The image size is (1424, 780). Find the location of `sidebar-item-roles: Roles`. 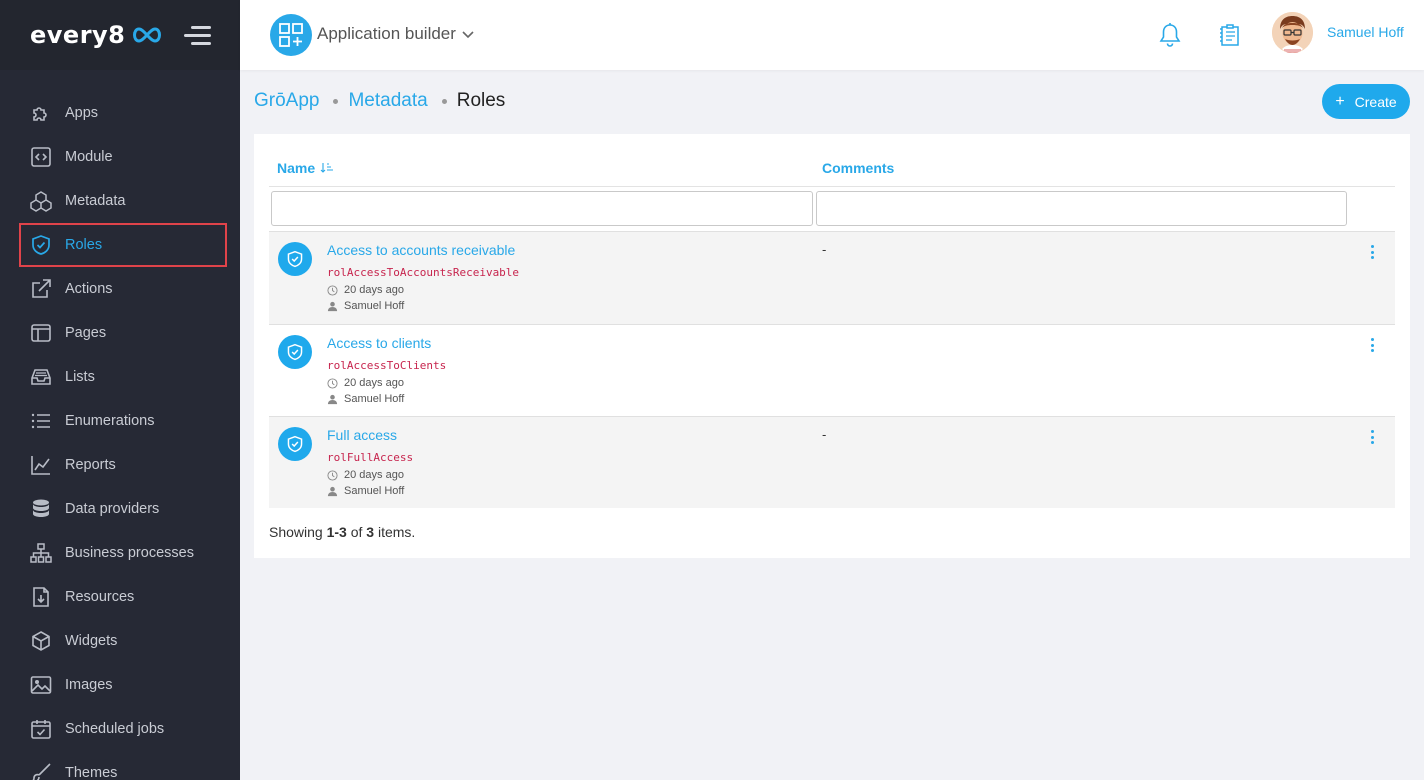

sidebar-item-roles: Roles is located at coordinates (120, 245).